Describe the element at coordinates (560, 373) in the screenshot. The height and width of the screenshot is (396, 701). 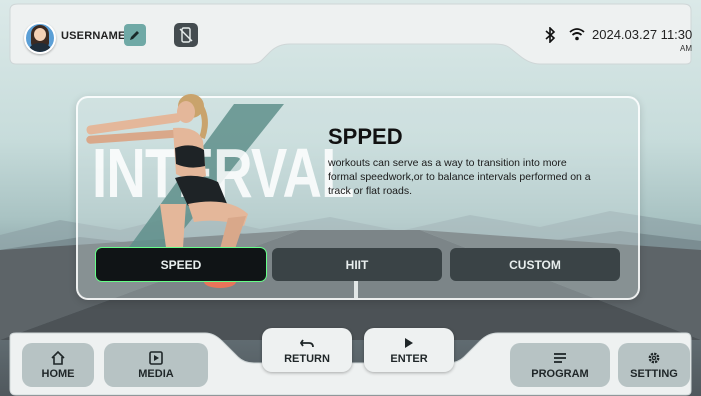
I see `program-label: PROGRAM` at that location.